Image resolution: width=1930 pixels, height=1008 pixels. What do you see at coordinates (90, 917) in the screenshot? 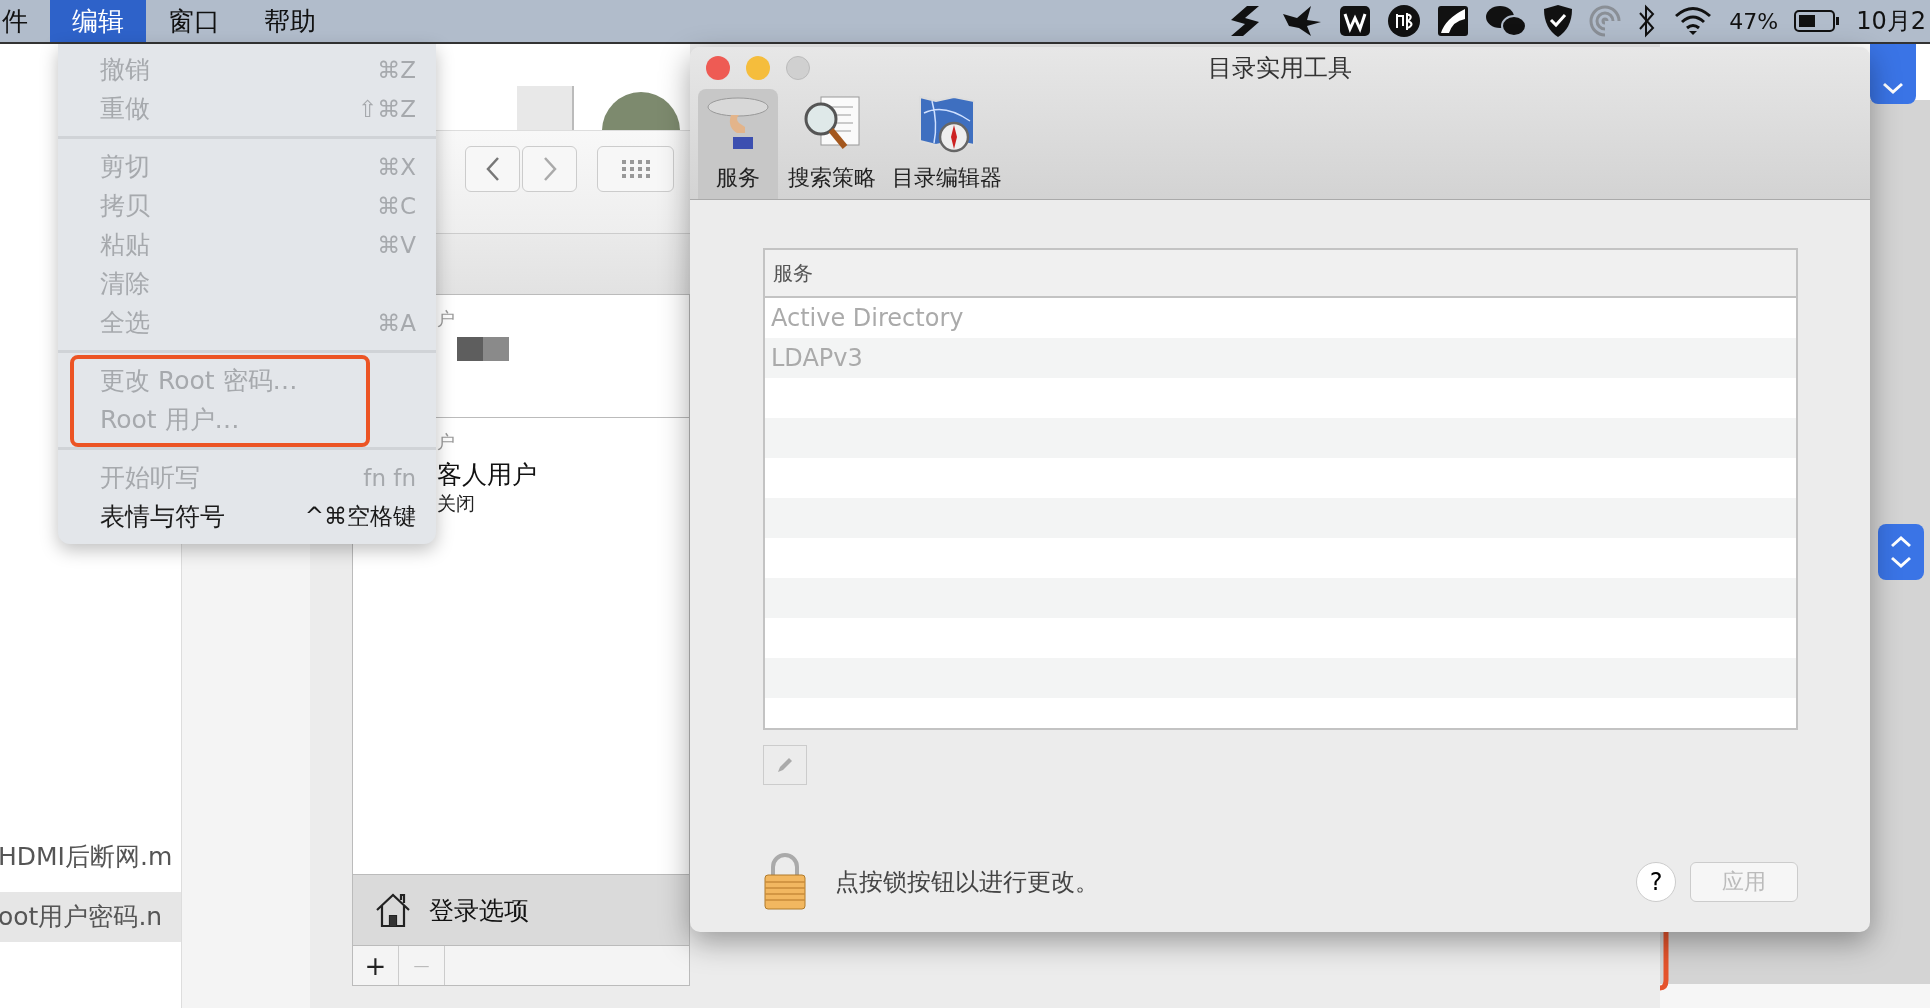
I see `file-item: oot用户密码.n` at bounding box center [90, 917].